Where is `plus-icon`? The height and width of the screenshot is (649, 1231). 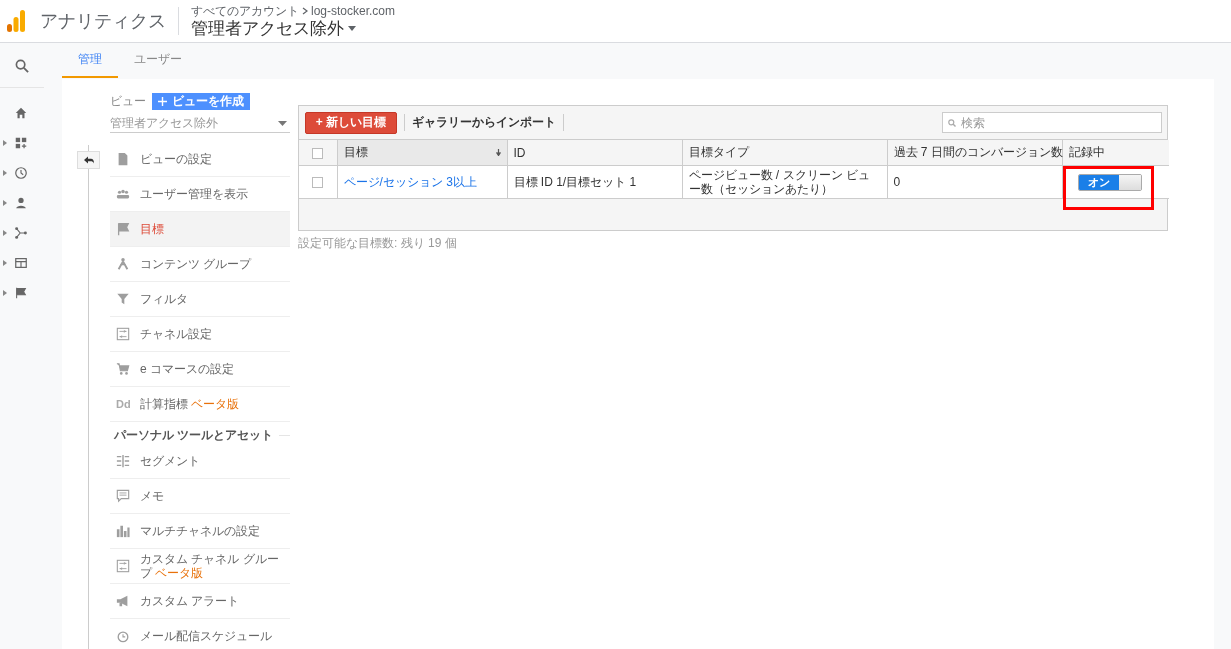 plus-icon is located at coordinates (162, 101).